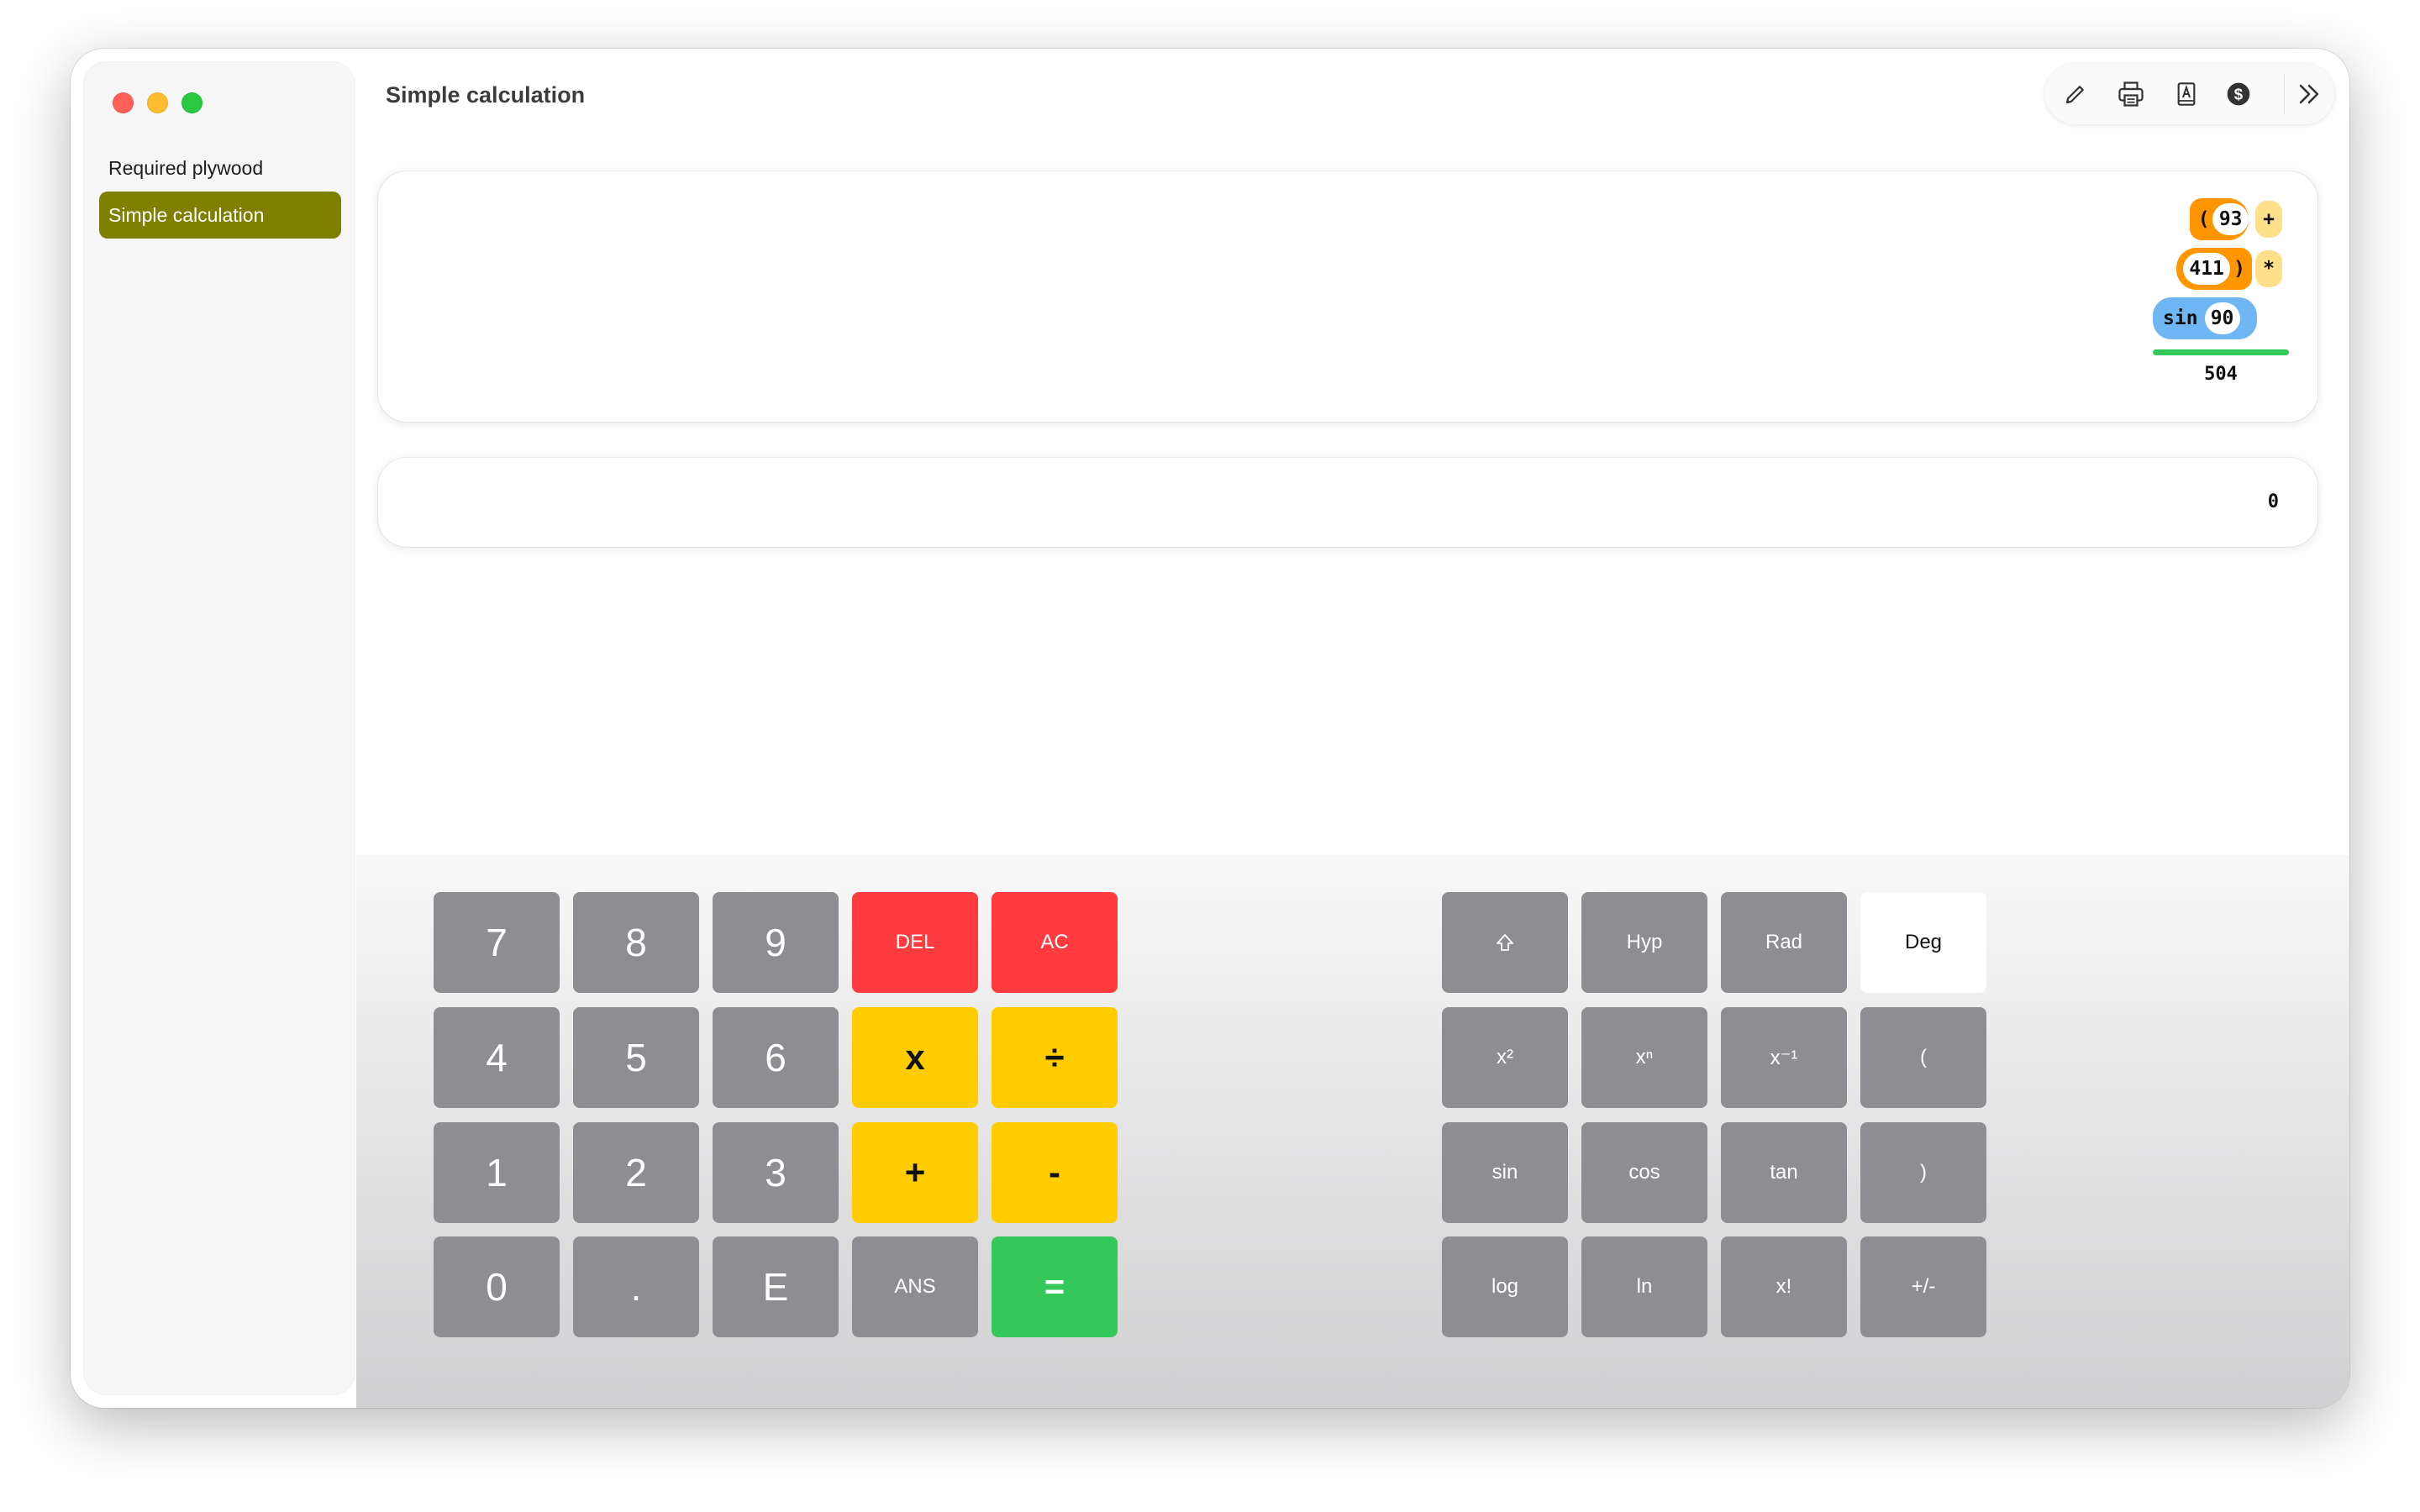 Image resolution: width=2420 pixels, height=1512 pixels. I want to click on tan-button: tan, so click(1784, 1172).